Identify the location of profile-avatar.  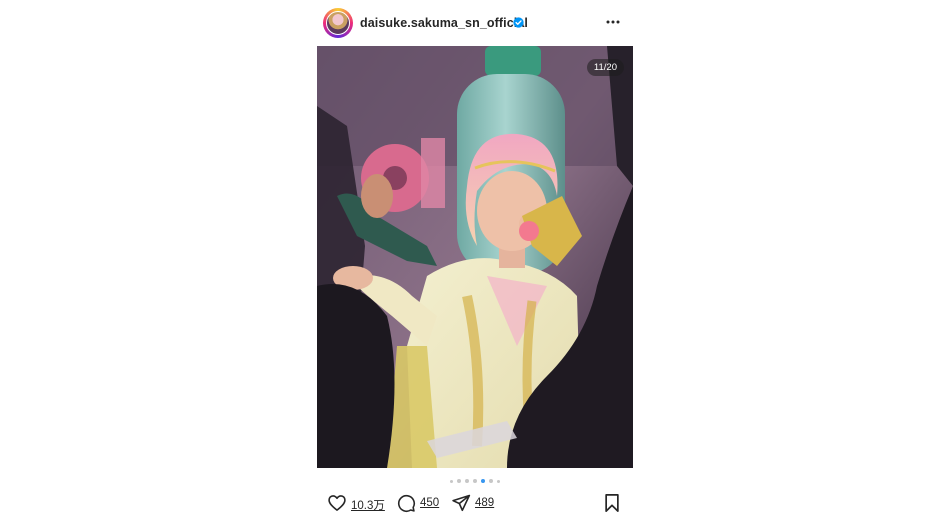
(338, 23).